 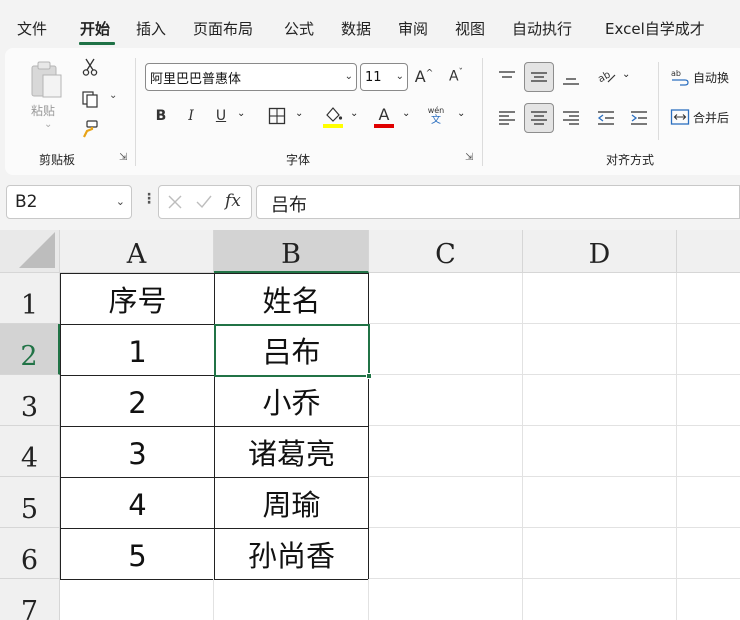 I want to click on font-size-select: 11 ⌄, so click(x=384, y=77).